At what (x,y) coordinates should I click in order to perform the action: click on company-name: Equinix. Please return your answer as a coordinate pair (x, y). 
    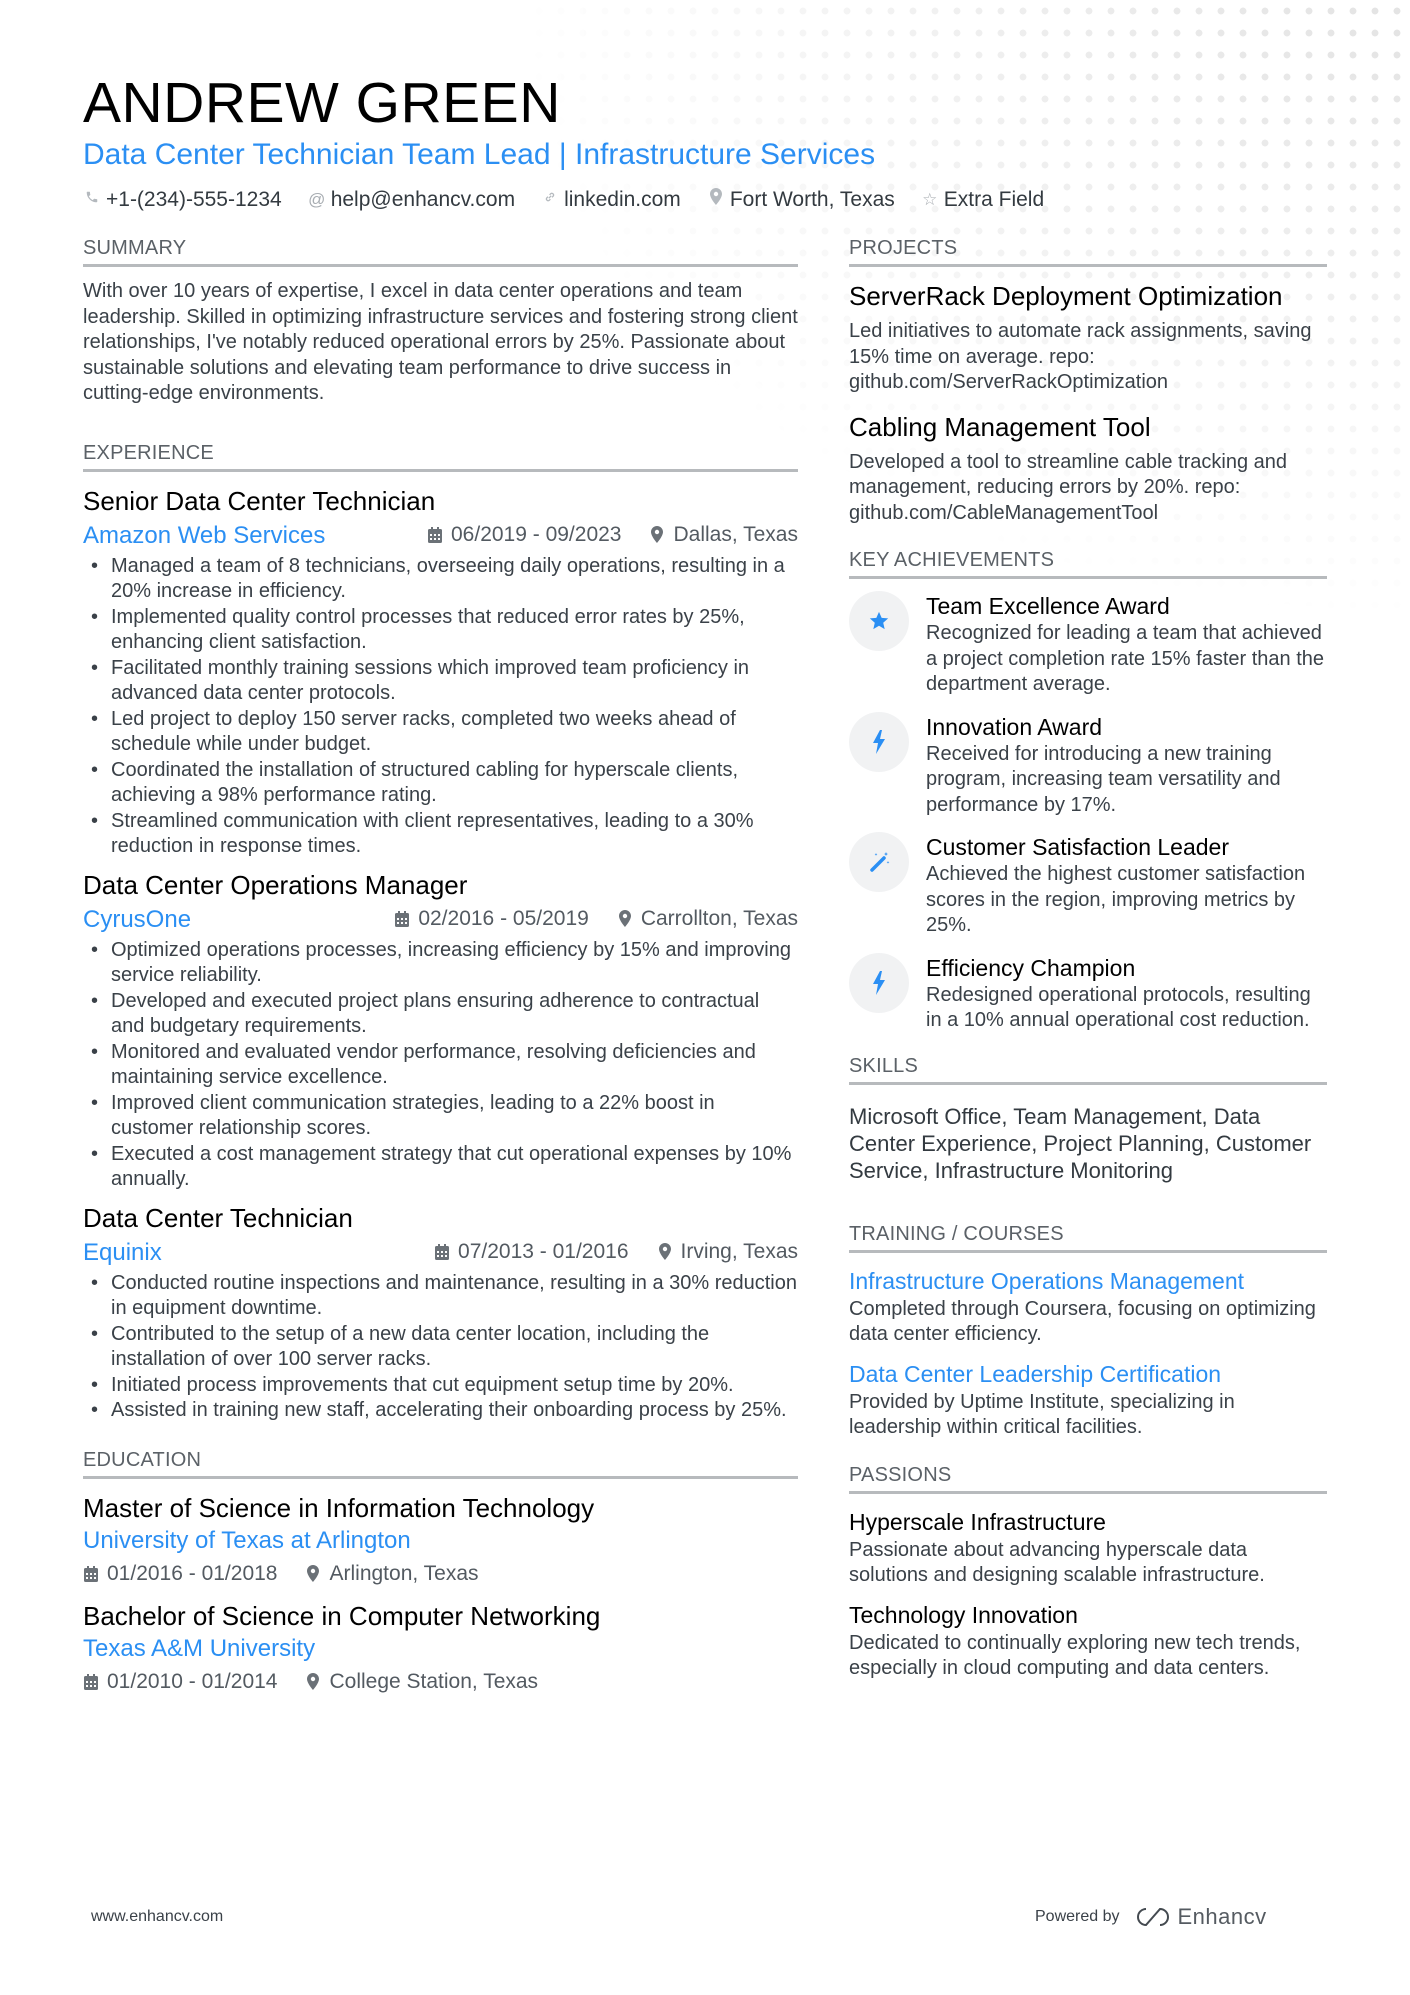
    Looking at the image, I should click on (122, 1253).